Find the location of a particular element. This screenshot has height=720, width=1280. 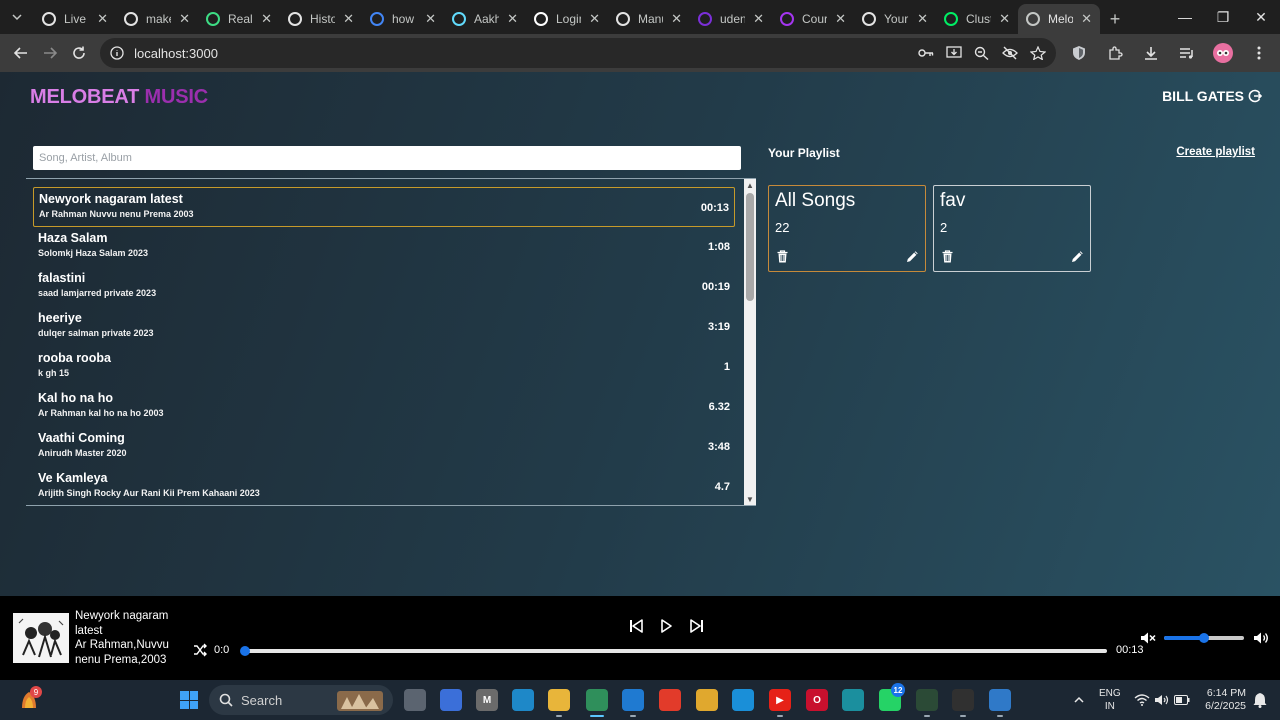

next-track-button is located at coordinates (697, 626).